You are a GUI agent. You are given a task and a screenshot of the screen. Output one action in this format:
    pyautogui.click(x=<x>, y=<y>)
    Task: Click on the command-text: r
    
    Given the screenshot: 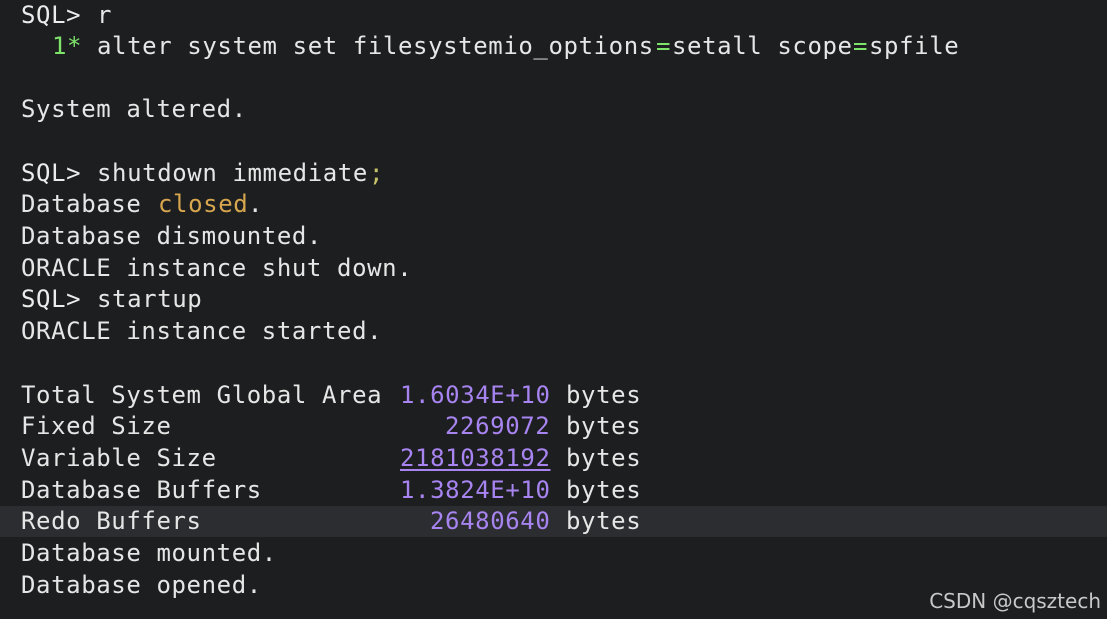 What is the action you would take?
    pyautogui.click(x=105, y=15)
    